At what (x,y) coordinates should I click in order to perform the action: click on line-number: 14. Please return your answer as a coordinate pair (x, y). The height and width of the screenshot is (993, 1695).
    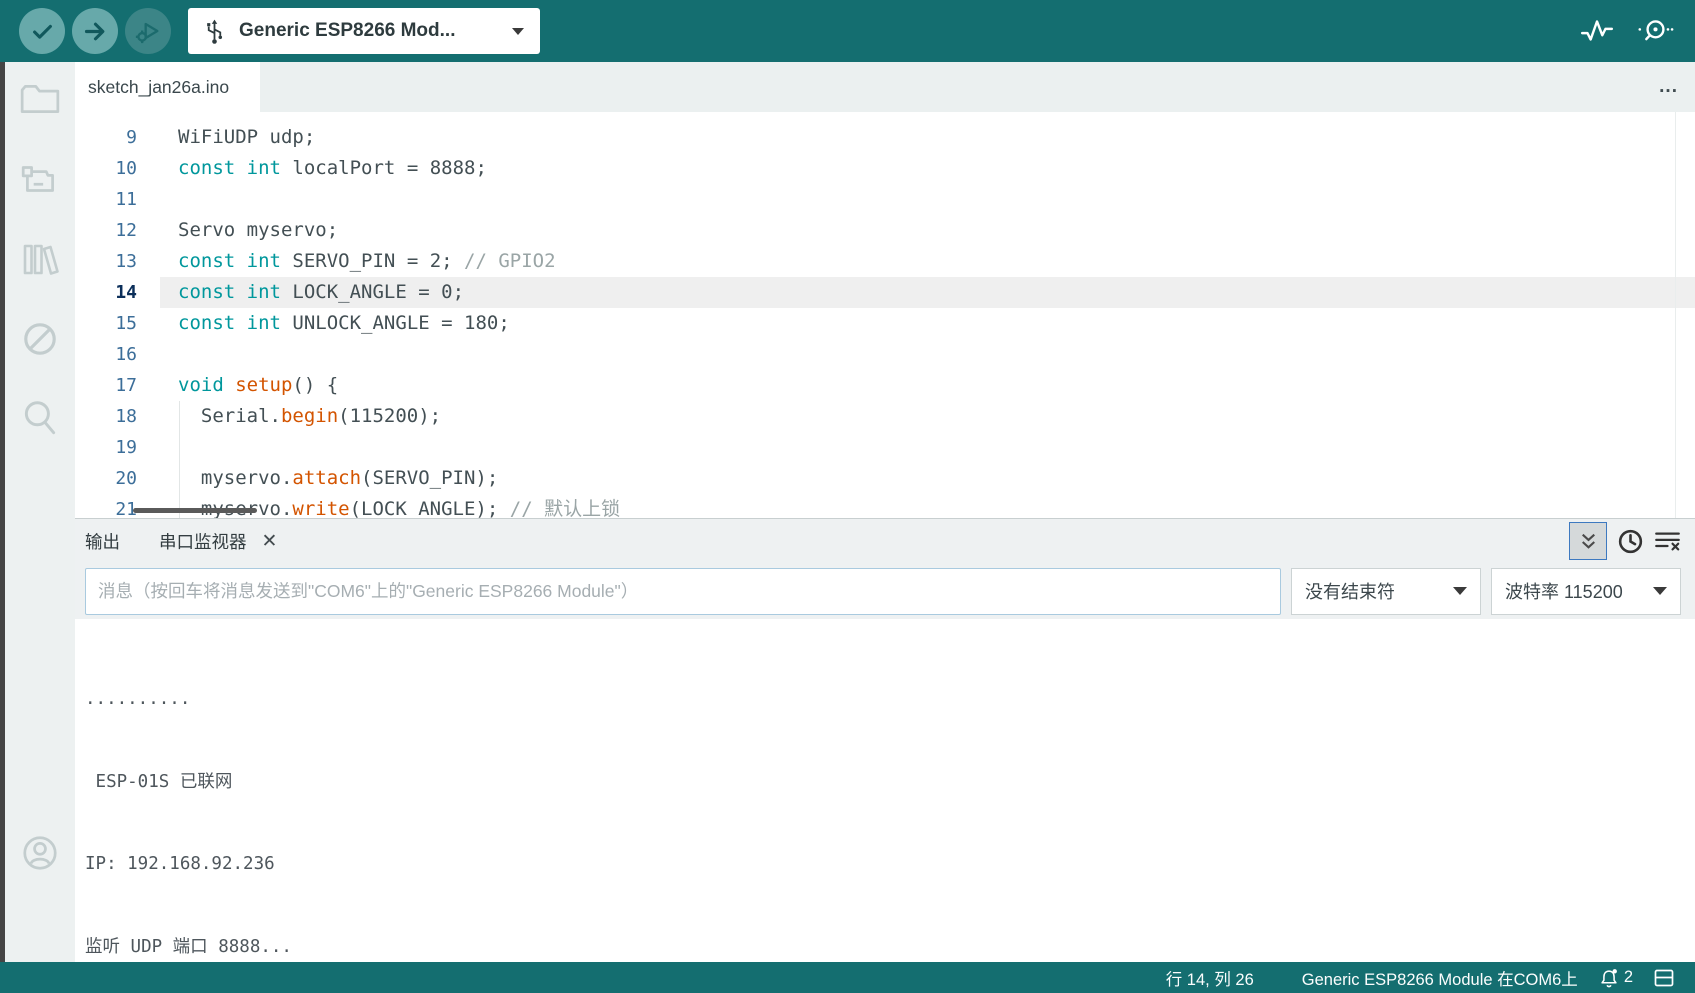
    Looking at the image, I should click on (126, 292).